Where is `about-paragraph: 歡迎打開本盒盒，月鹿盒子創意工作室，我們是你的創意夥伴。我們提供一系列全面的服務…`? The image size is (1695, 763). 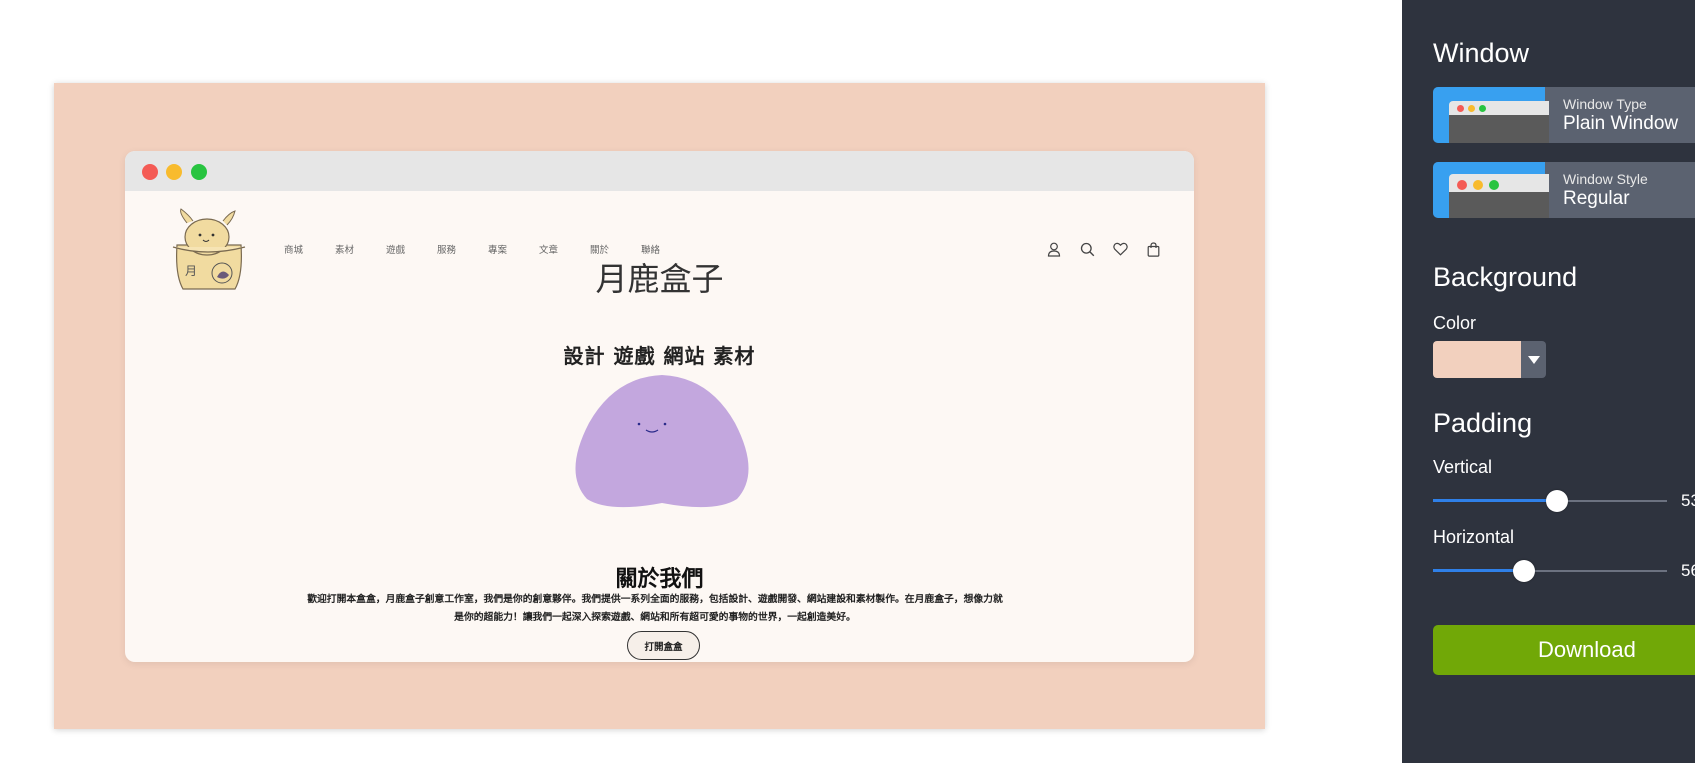 about-paragraph: 歡迎打開本盒盒，月鹿盒子創意工作室，我們是你的創意夥伴。我們提供一系列全面的服務… is located at coordinates (655, 609).